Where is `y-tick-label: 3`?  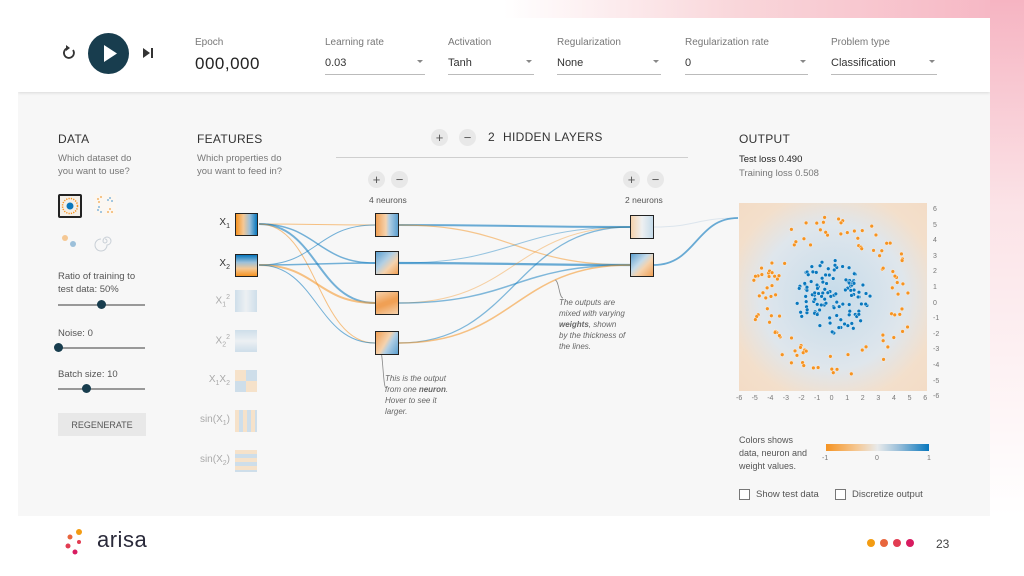
y-tick-label: 3 is located at coordinates (935, 256).